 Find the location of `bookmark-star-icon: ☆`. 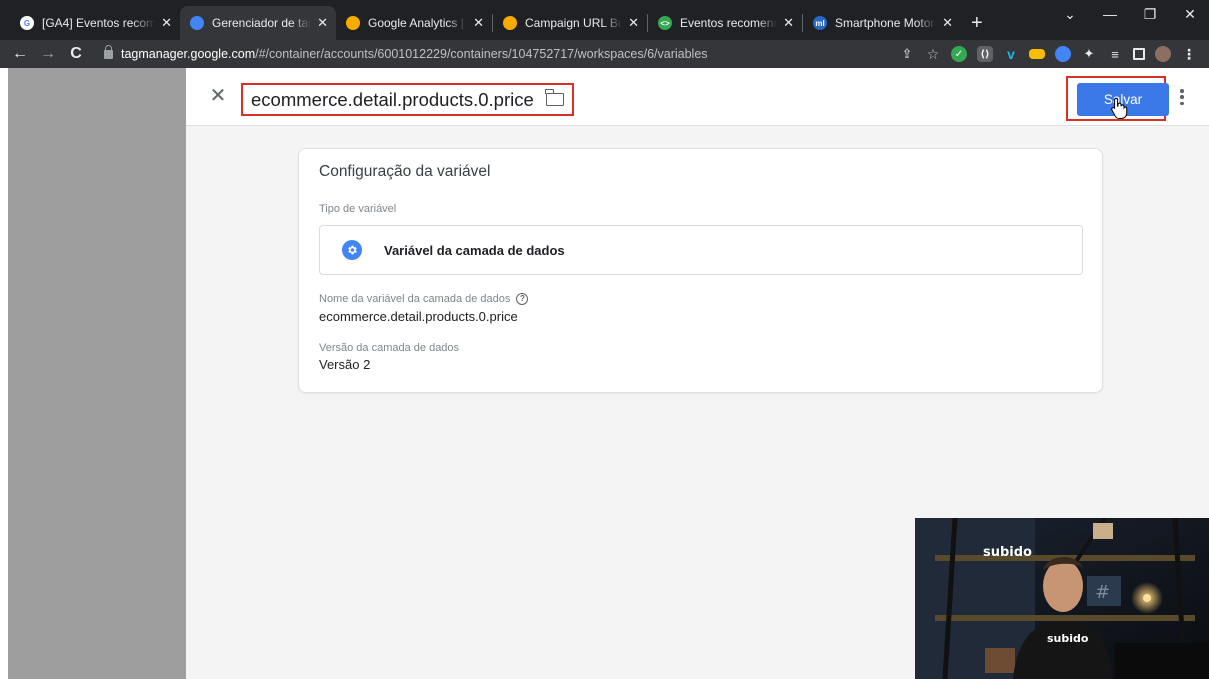

bookmark-star-icon: ☆ is located at coordinates (933, 54).